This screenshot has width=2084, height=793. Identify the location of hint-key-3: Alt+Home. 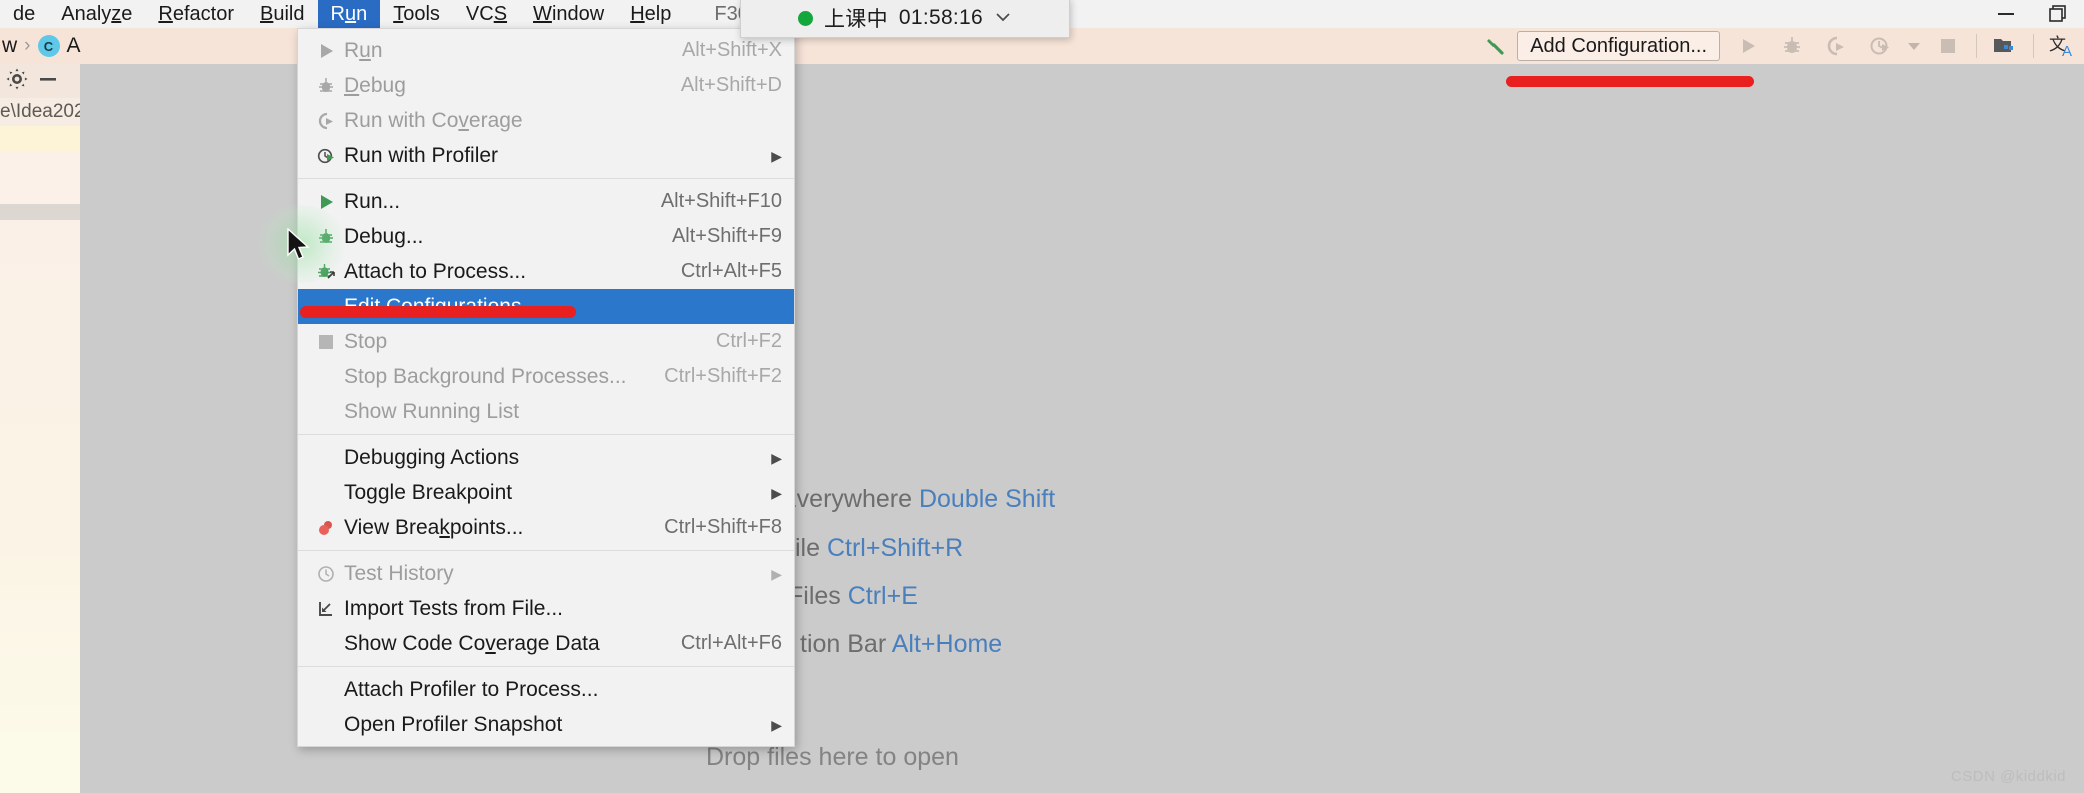
(947, 644).